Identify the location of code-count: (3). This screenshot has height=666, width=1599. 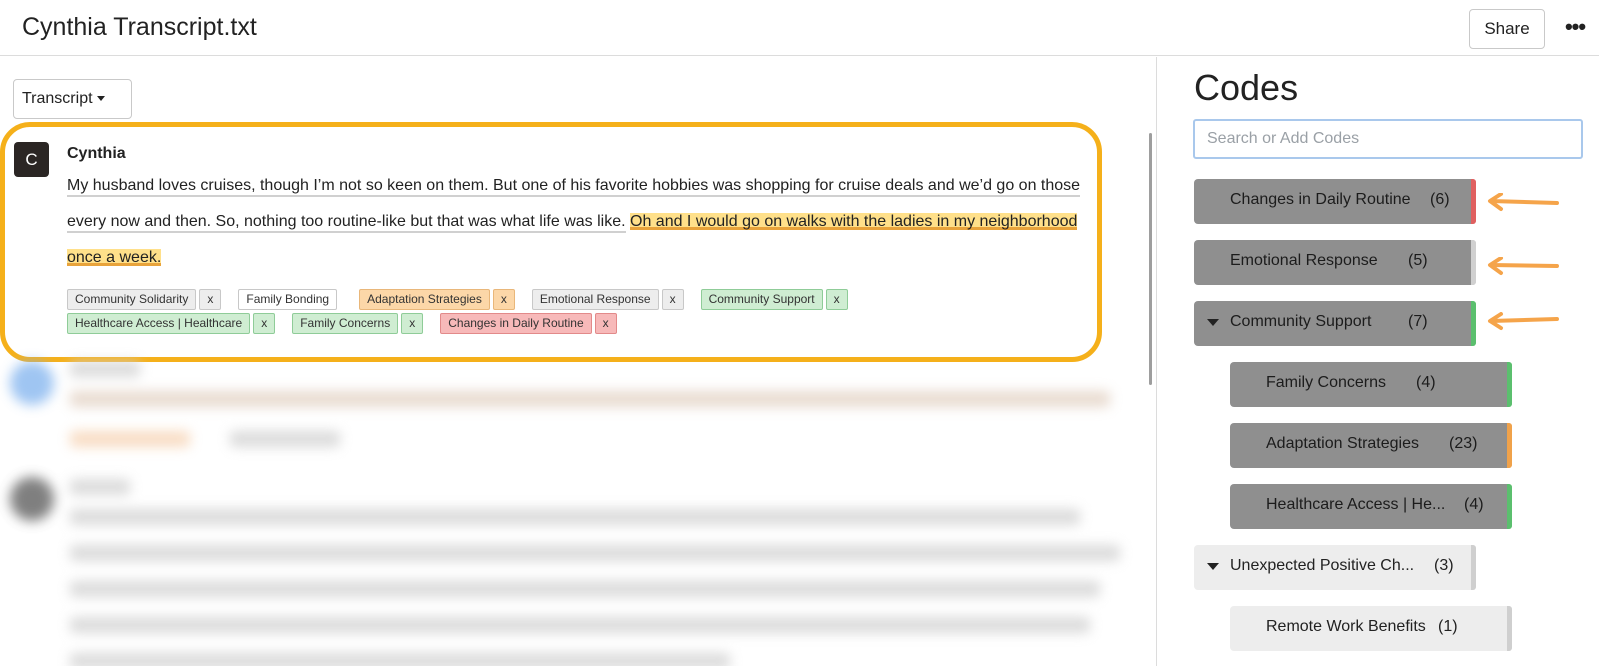
(1444, 565).